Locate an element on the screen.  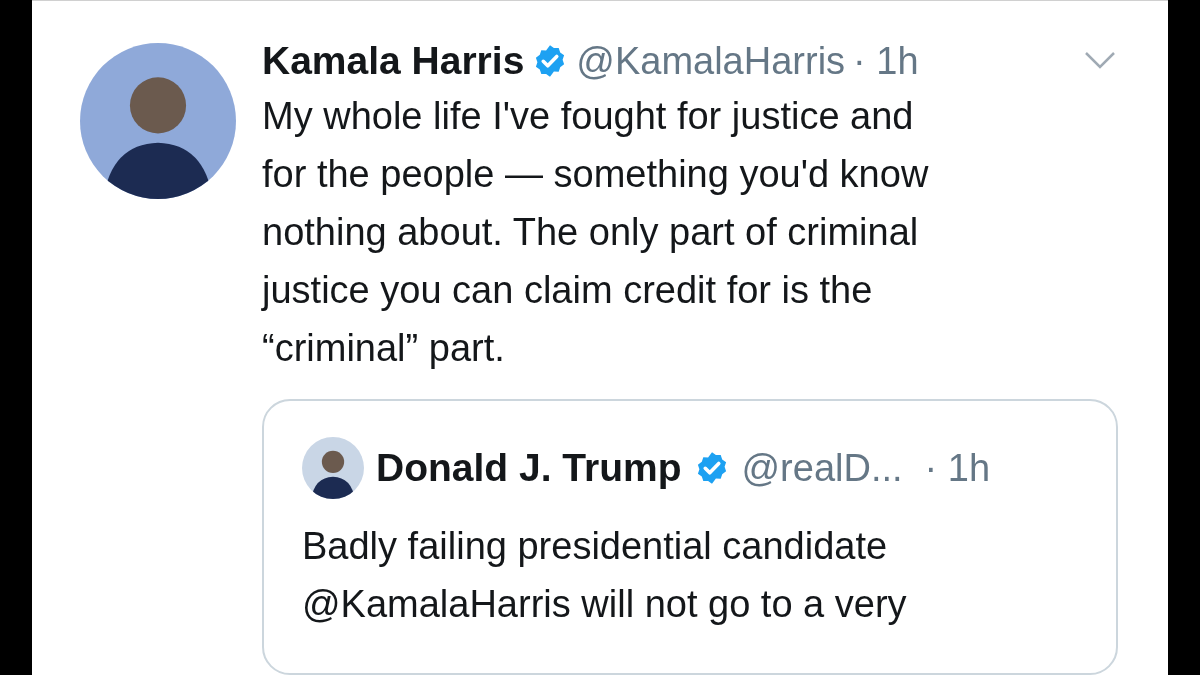
quoted-author-name: Donald J. Trump is located at coordinates (529, 467).